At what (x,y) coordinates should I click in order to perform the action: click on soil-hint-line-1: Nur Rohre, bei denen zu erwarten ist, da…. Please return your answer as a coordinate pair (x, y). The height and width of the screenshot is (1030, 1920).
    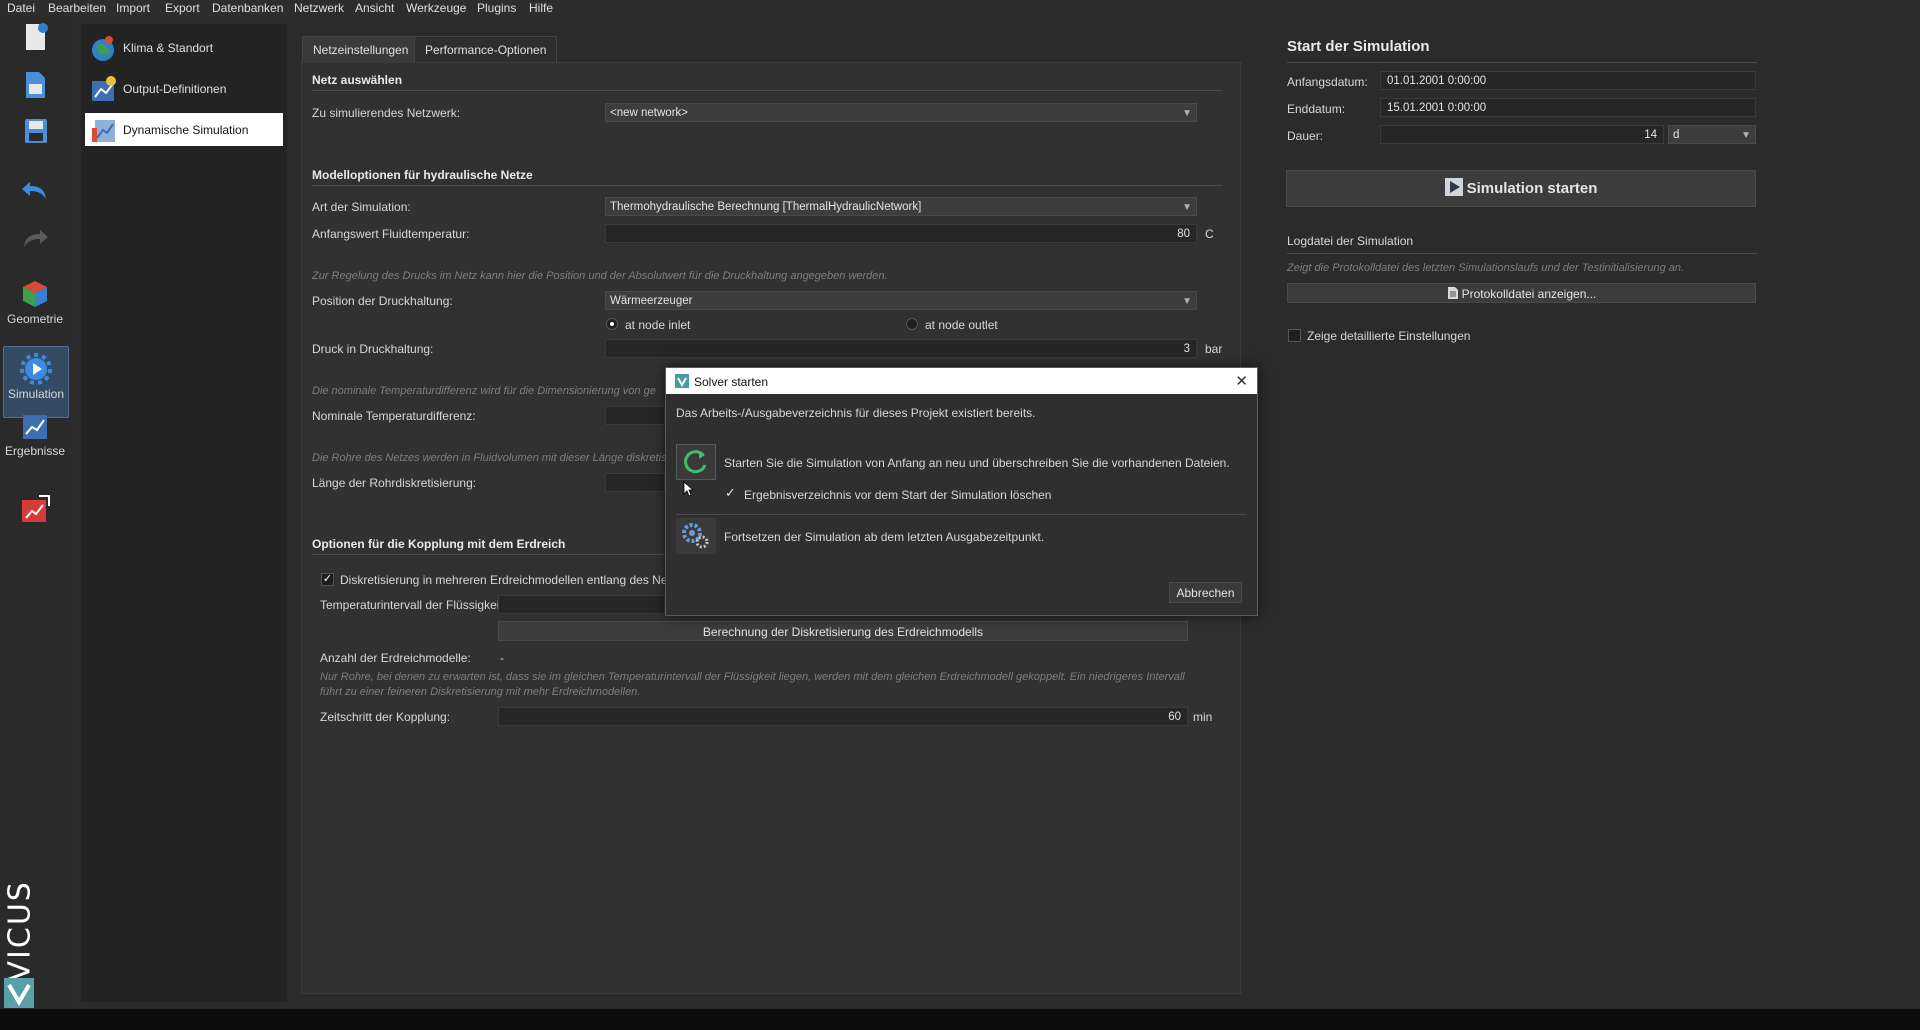
    Looking at the image, I should click on (752, 677).